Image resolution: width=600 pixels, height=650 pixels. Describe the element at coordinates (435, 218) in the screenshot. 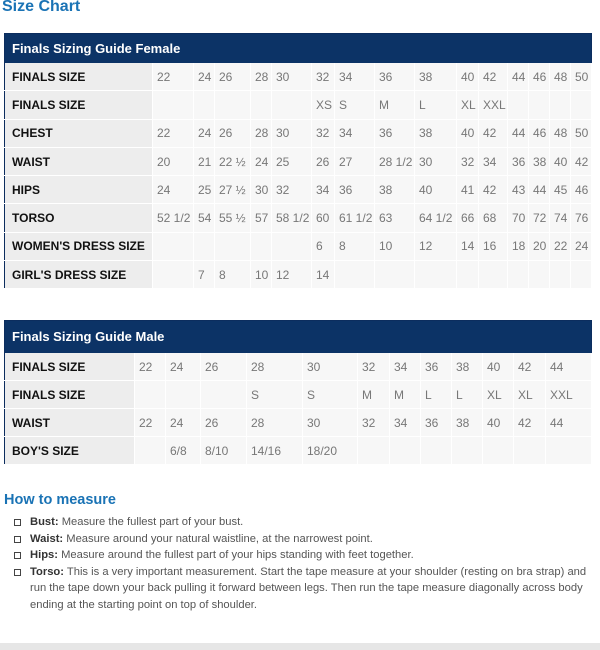

I see `table-cell: 64 1/2` at that location.